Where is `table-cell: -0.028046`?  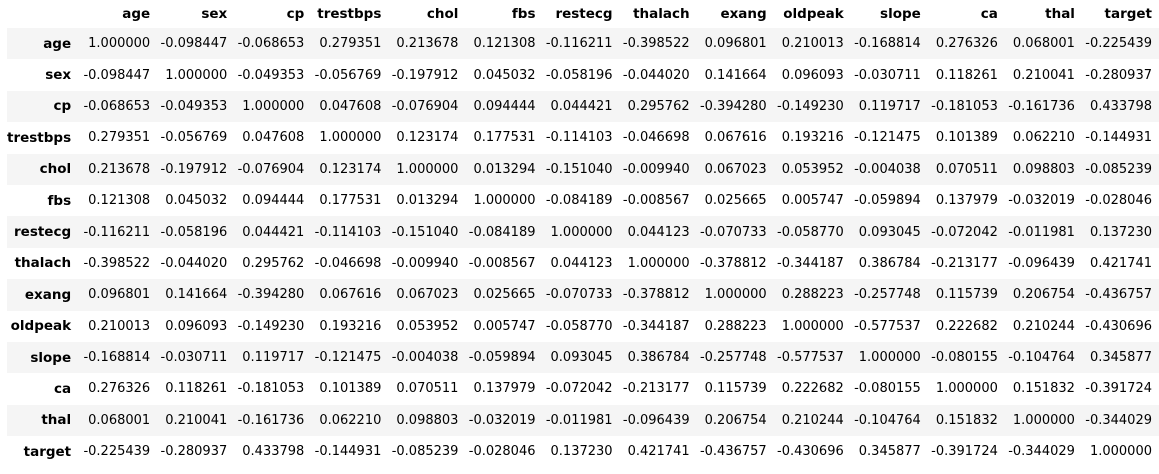 table-cell: -0.028046 is located at coordinates (1118, 201).